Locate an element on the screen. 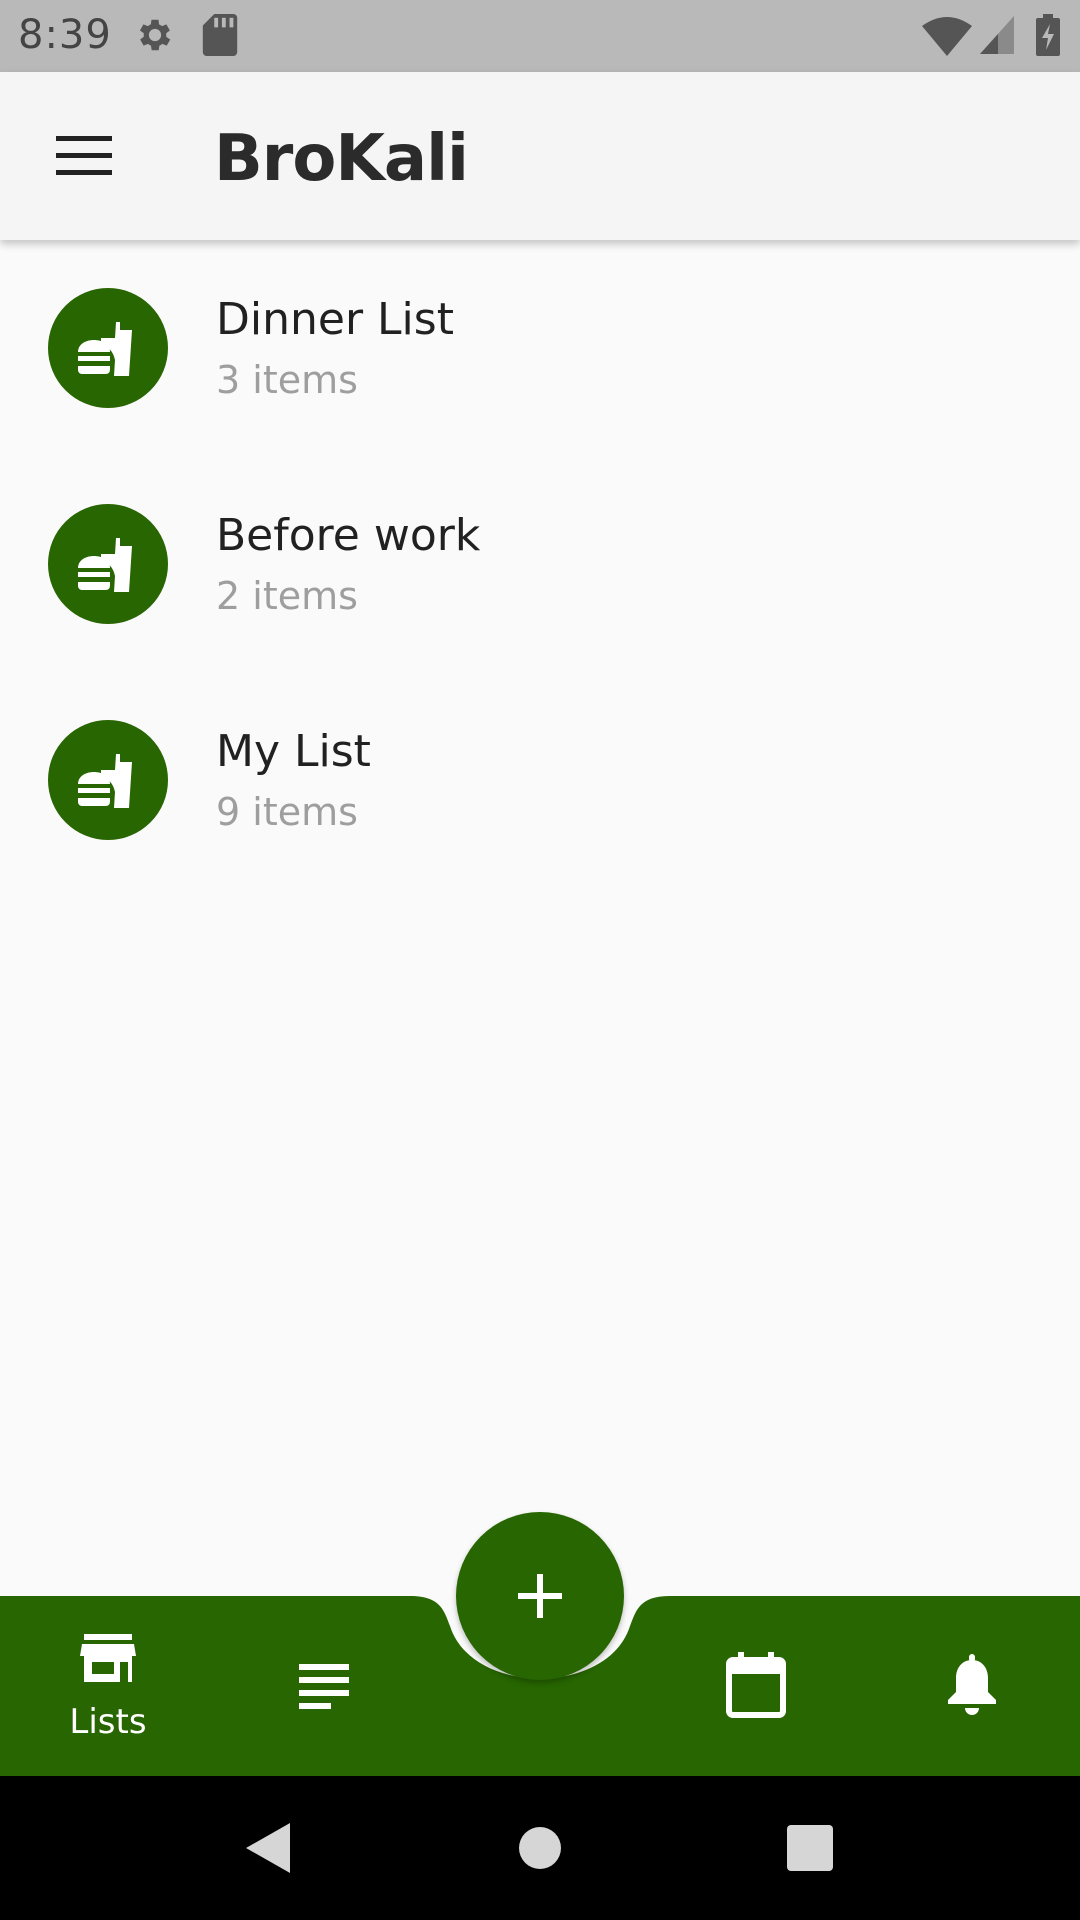 The image size is (1080, 1920). list-name: Before work is located at coordinates (348, 535).